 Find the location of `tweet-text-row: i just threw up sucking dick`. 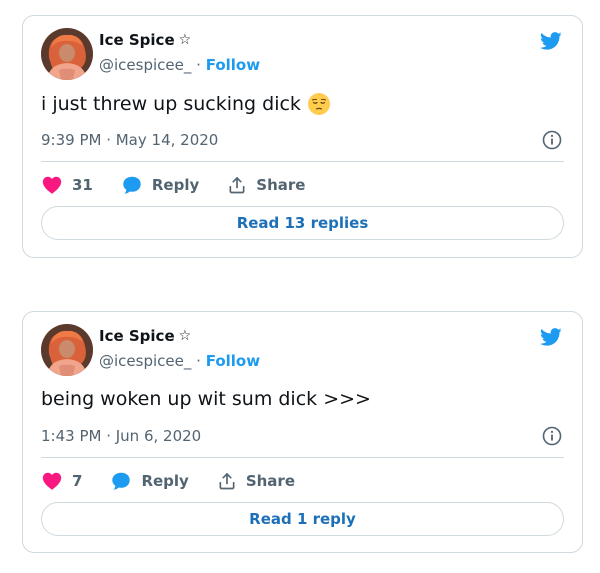

tweet-text-row: i just threw up sucking dick is located at coordinates (186, 104).